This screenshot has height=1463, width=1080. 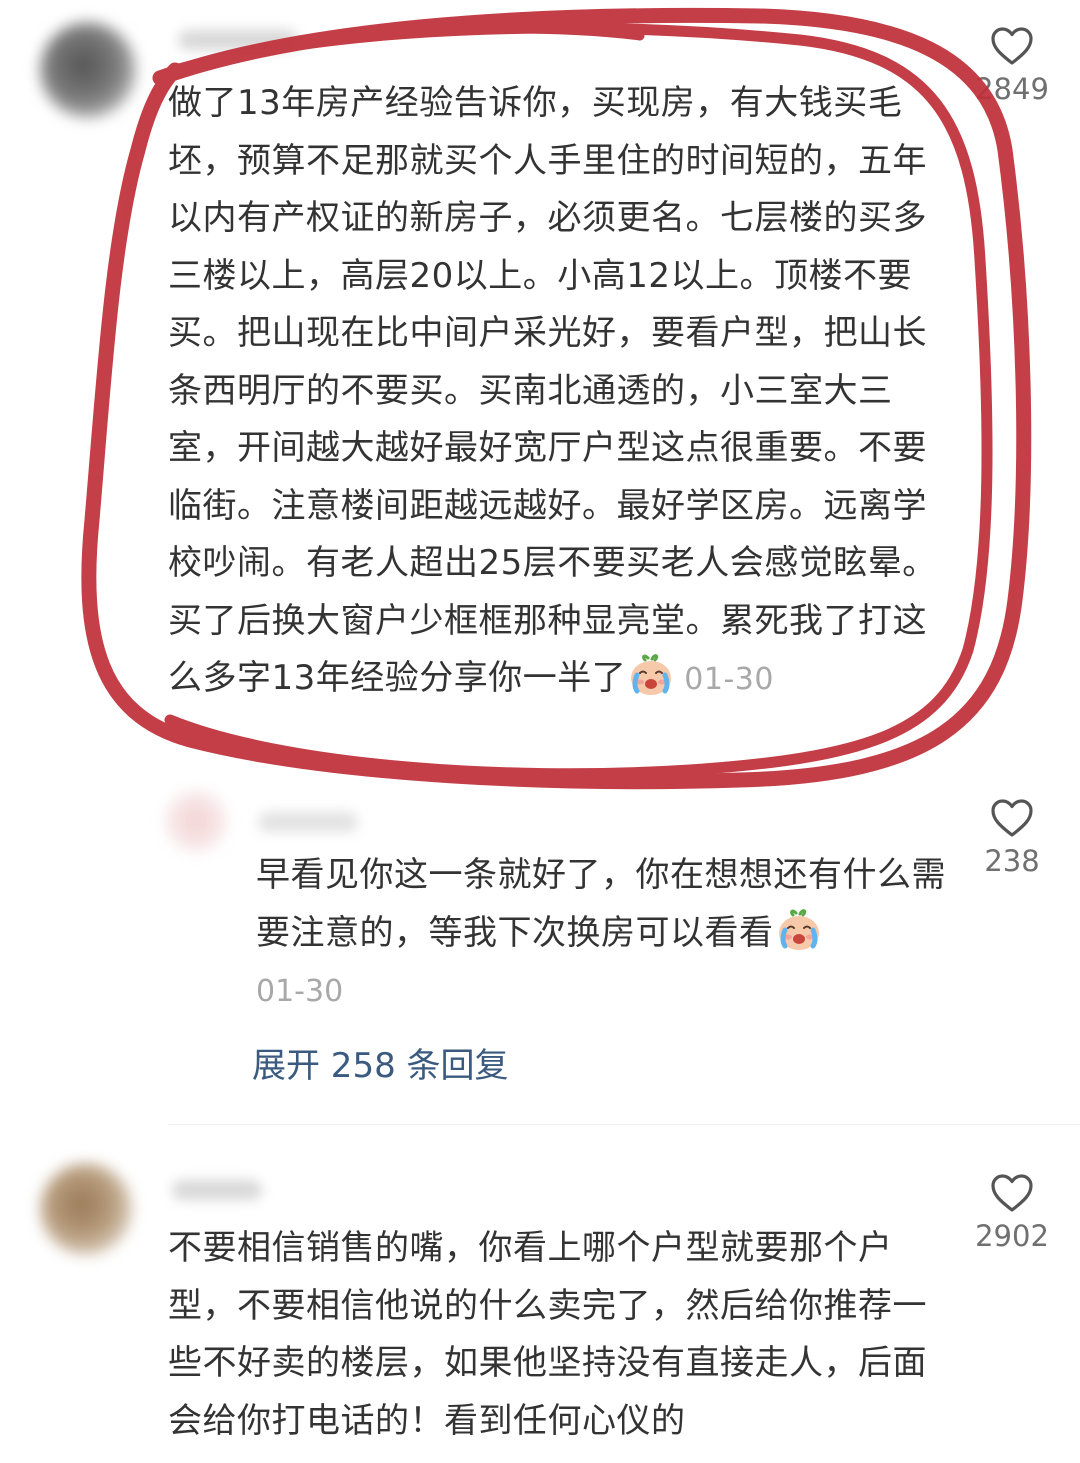 I want to click on like-count: 2902, so click(x=1012, y=1236).